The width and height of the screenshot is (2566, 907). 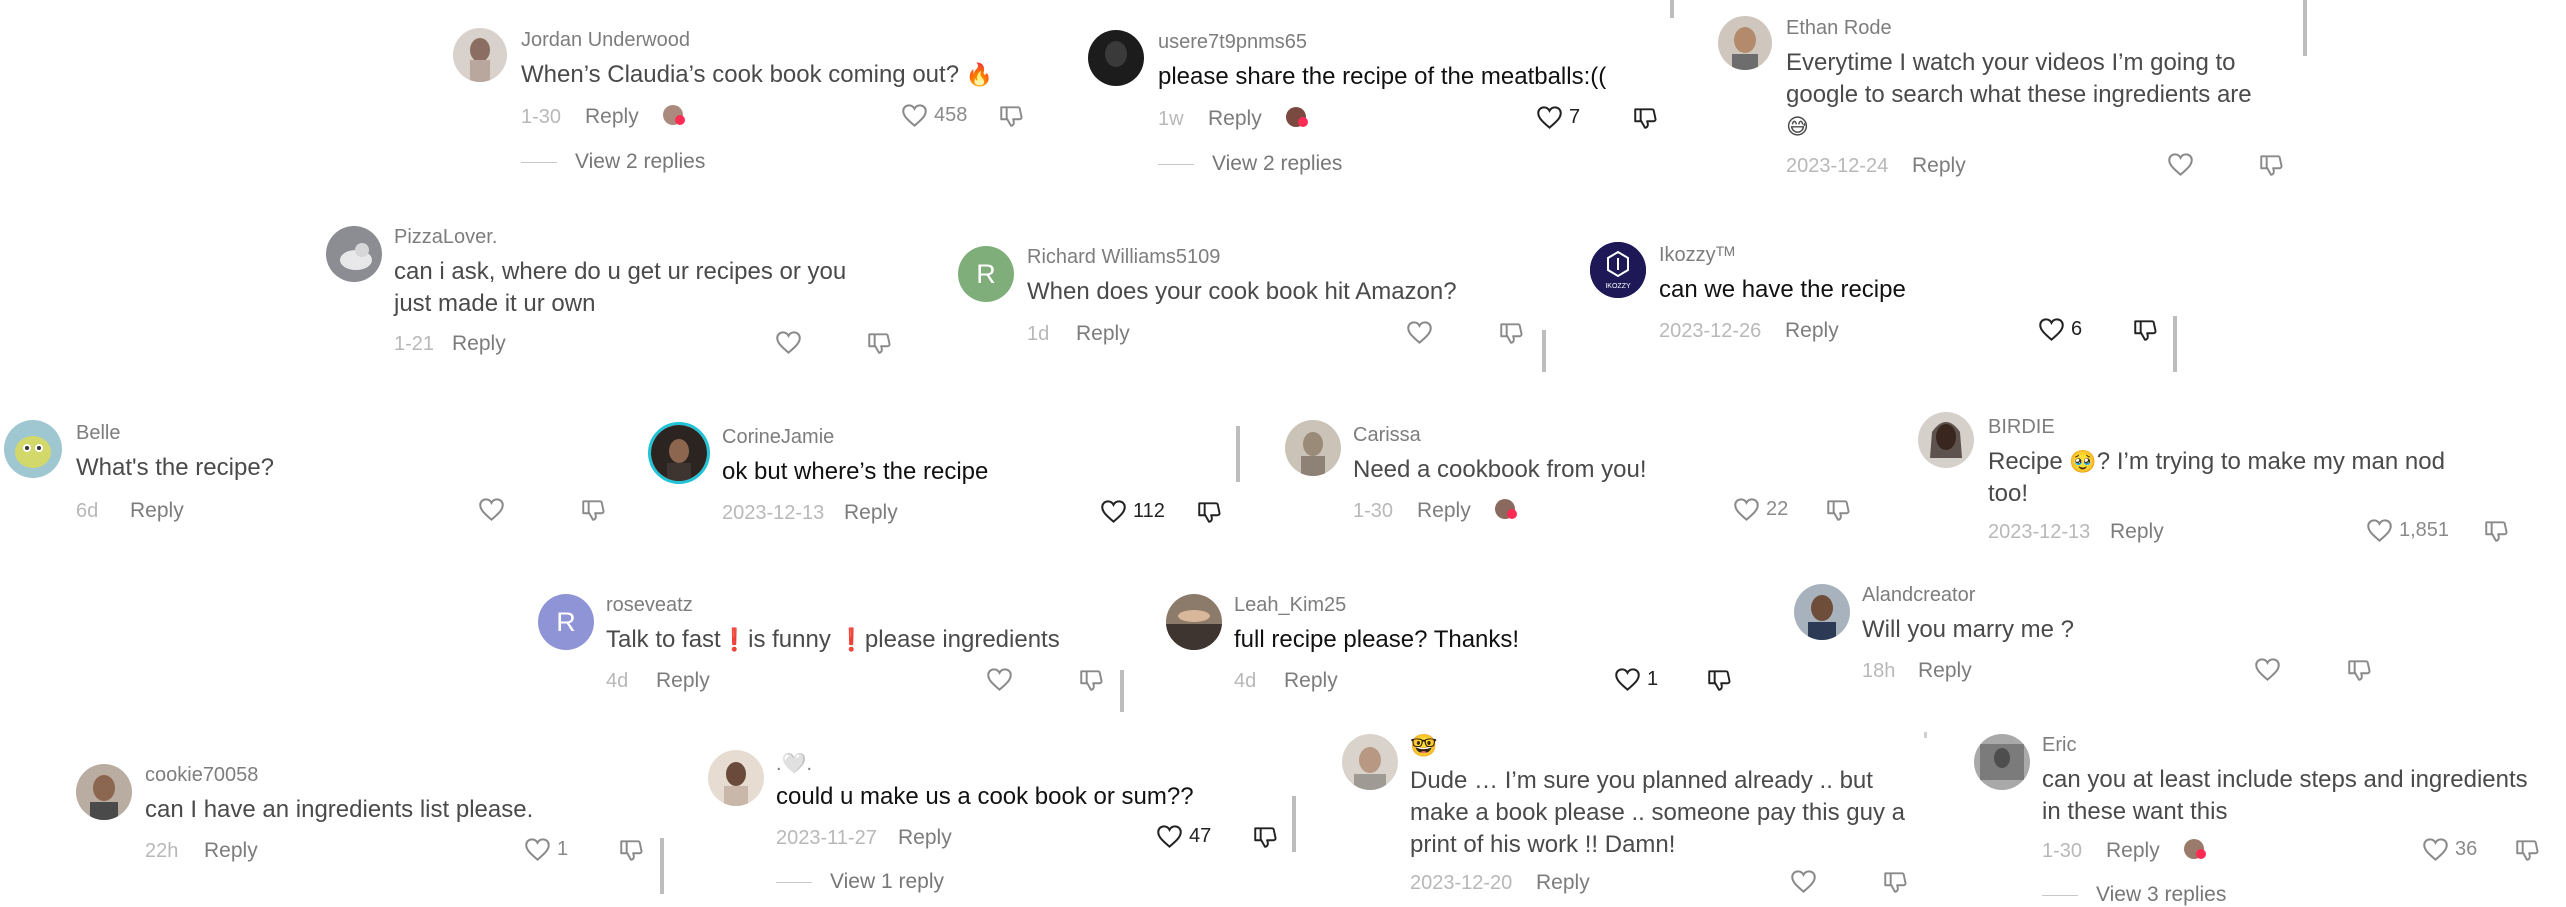 What do you see at coordinates (1839, 28) in the screenshot?
I see `username: Ethan Rode` at bounding box center [1839, 28].